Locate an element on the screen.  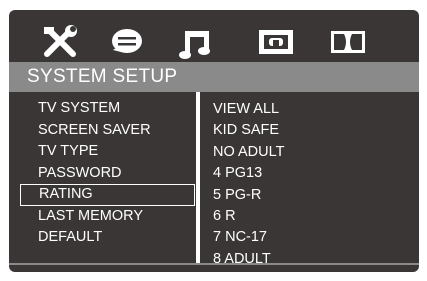
menu-item-password: PASSWORD is located at coordinates (107, 174).